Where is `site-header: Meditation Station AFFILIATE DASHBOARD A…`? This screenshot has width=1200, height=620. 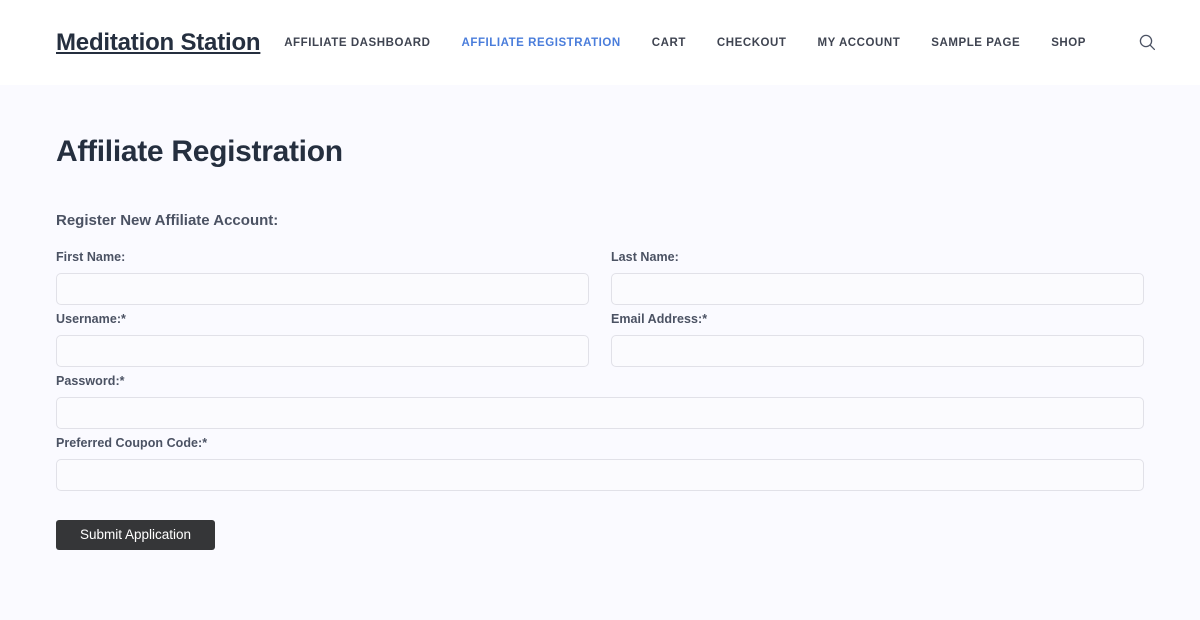
site-header: Meditation Station AFFILIATE DASHBOARD A… is located at coordinates (600, 42).